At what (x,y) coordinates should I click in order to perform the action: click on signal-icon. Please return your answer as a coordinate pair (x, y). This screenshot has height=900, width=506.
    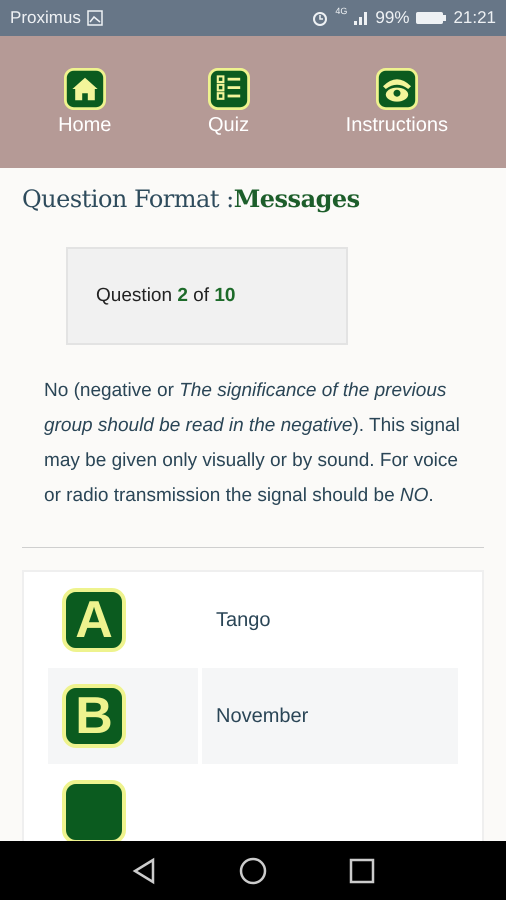
    Looking at the image, I should click on (361, 18).